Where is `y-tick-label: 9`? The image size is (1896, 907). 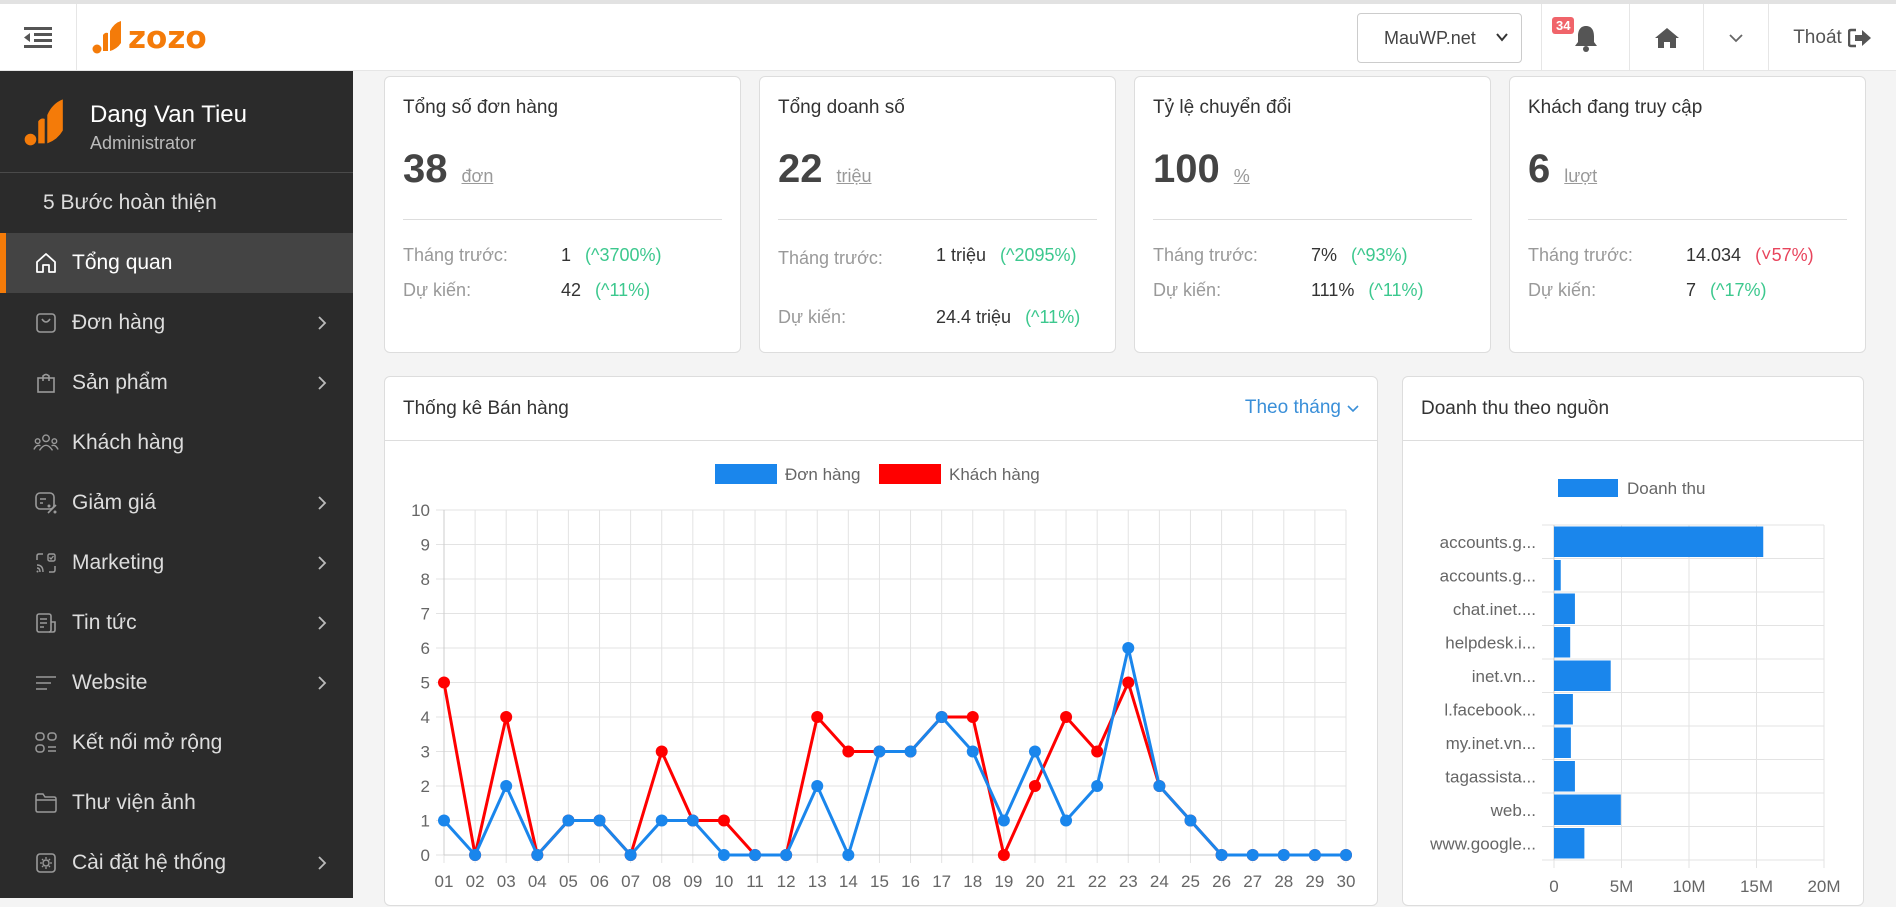
y-tick-label: 9 is located at coordinates (425, 545).